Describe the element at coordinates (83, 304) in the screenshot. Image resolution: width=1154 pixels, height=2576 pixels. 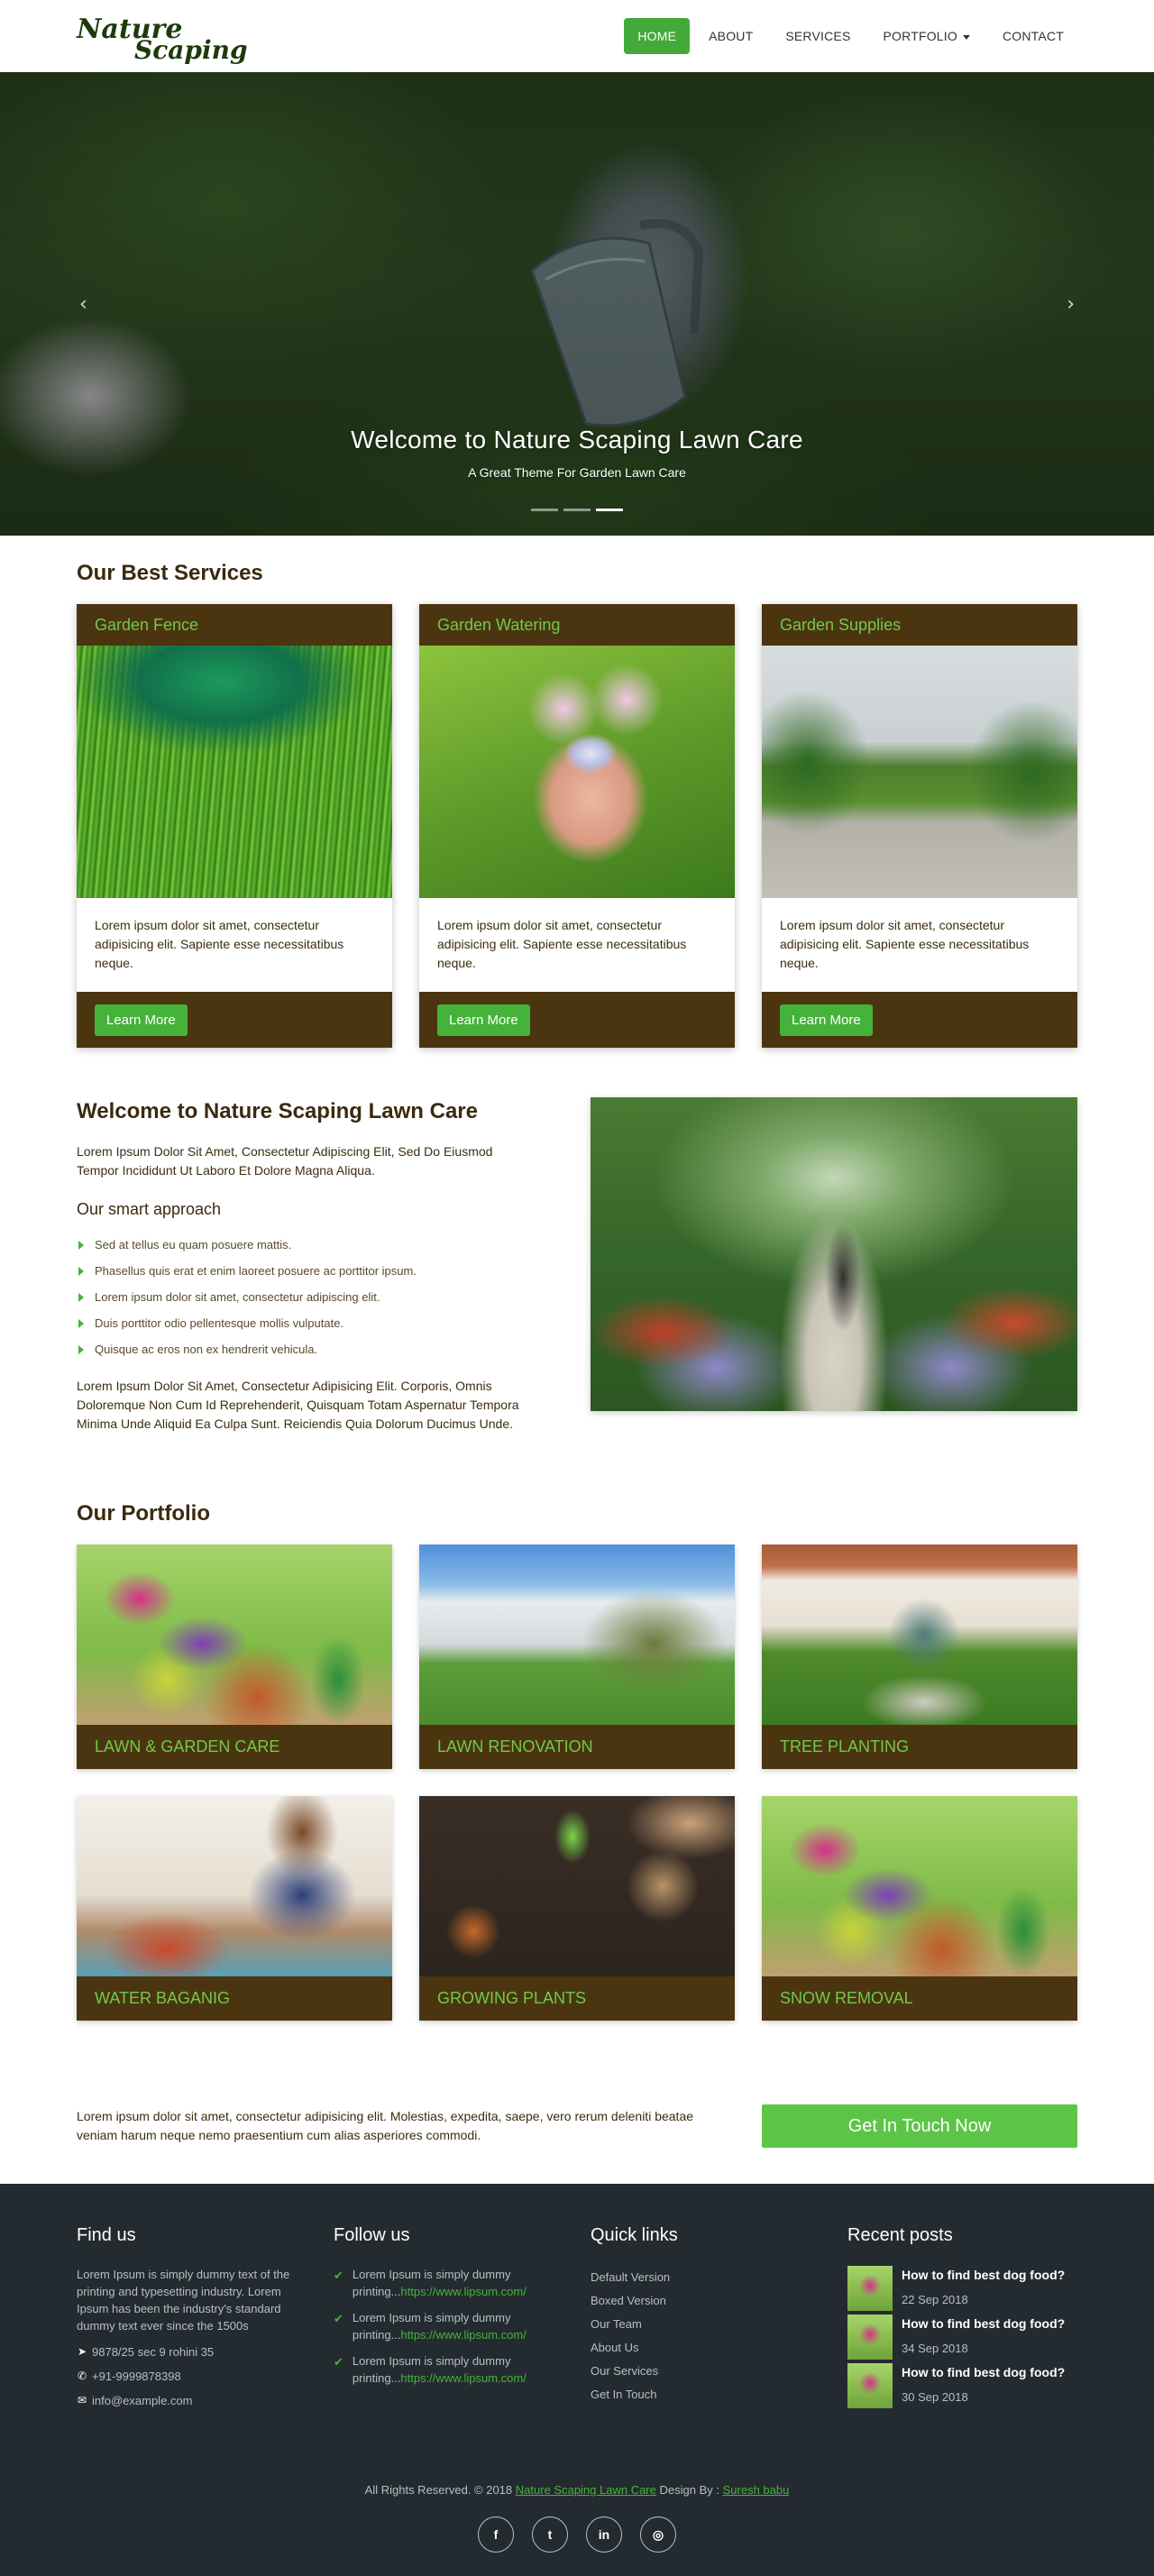
I see `chevron-left-icon: ‹` at that location.